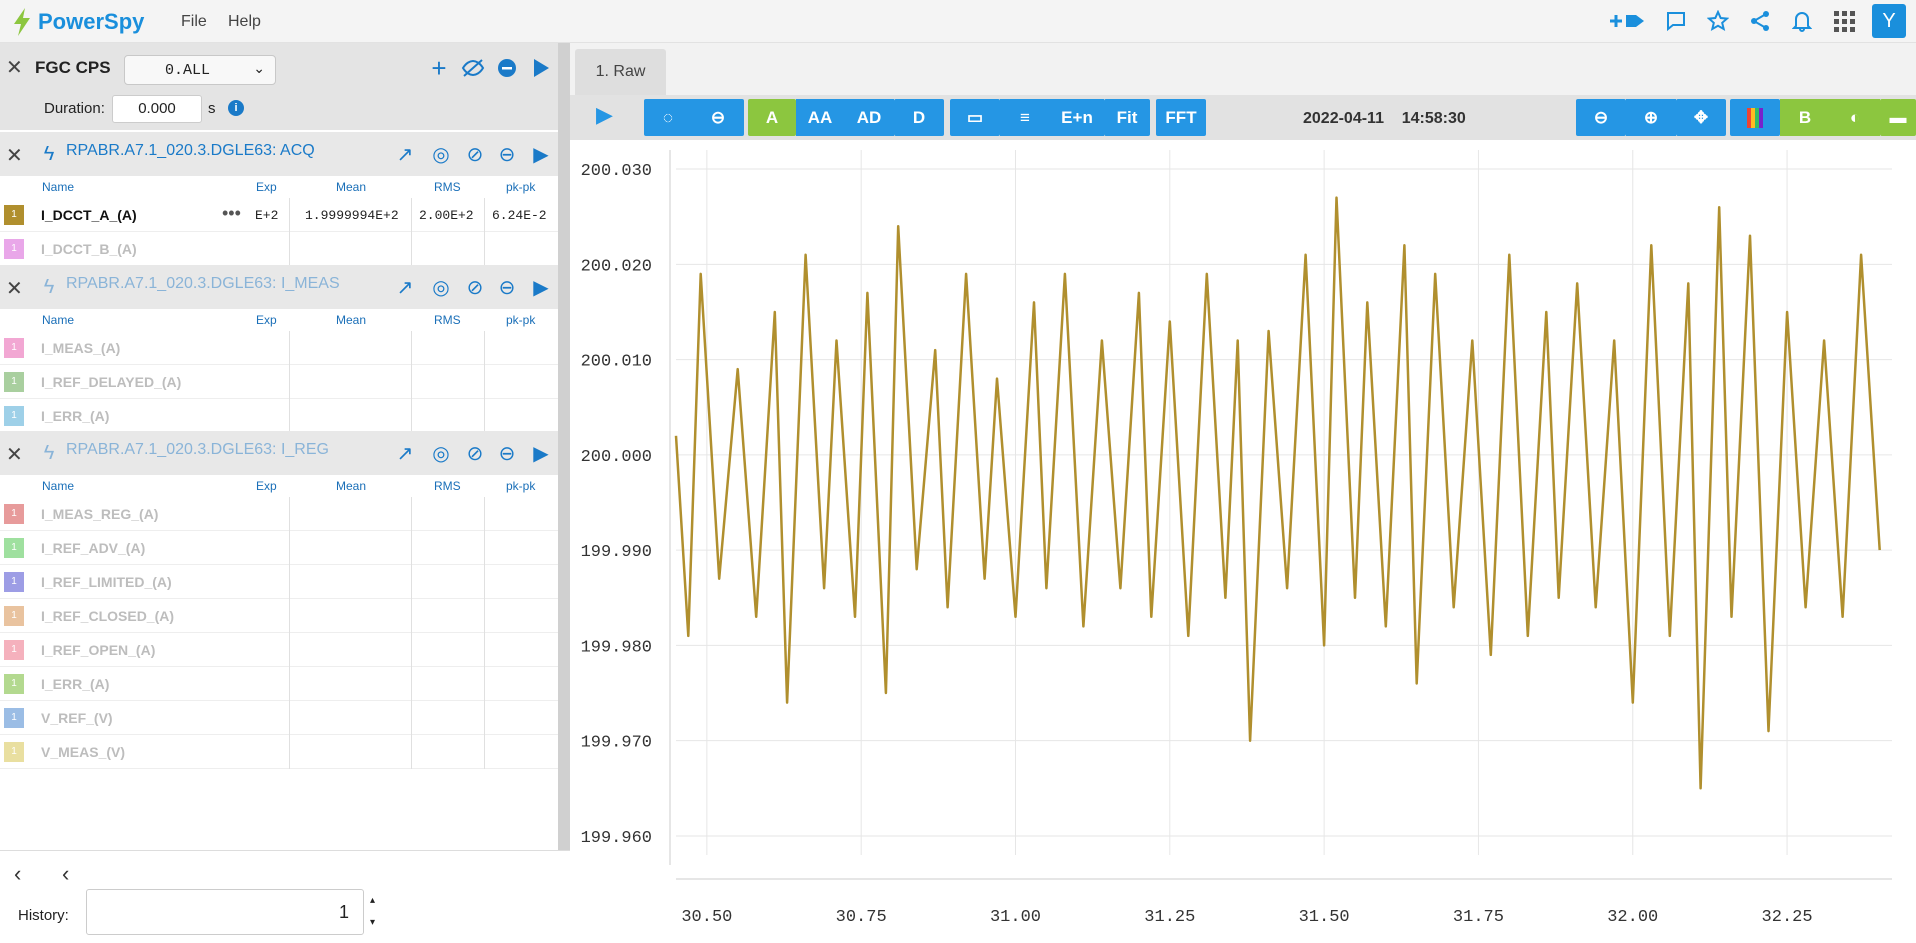 Image resolution: width=1916 pixels, height=943 pixels. What do you see at coordinates (1802, 21) in the screenshot?
I see `bell-icon` at bounding box center [1802, 21].